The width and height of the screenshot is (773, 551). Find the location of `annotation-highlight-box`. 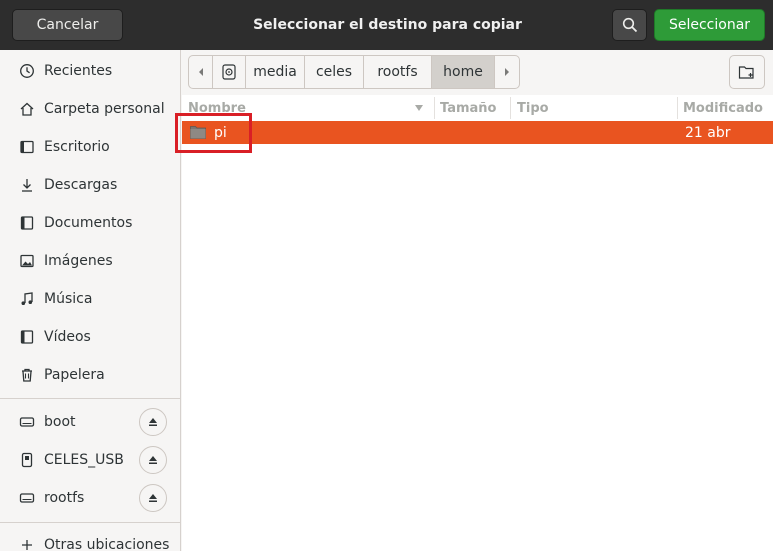

annotation-highlight-box is located at coordinates (213, 133).